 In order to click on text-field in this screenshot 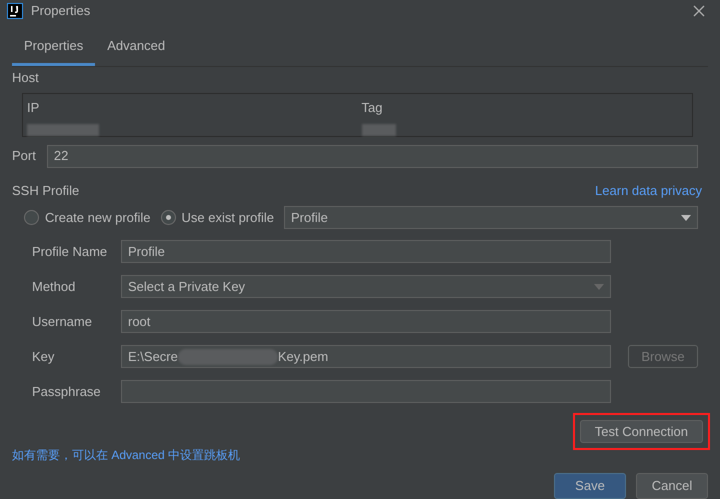, I will do `click(366, 391)`.